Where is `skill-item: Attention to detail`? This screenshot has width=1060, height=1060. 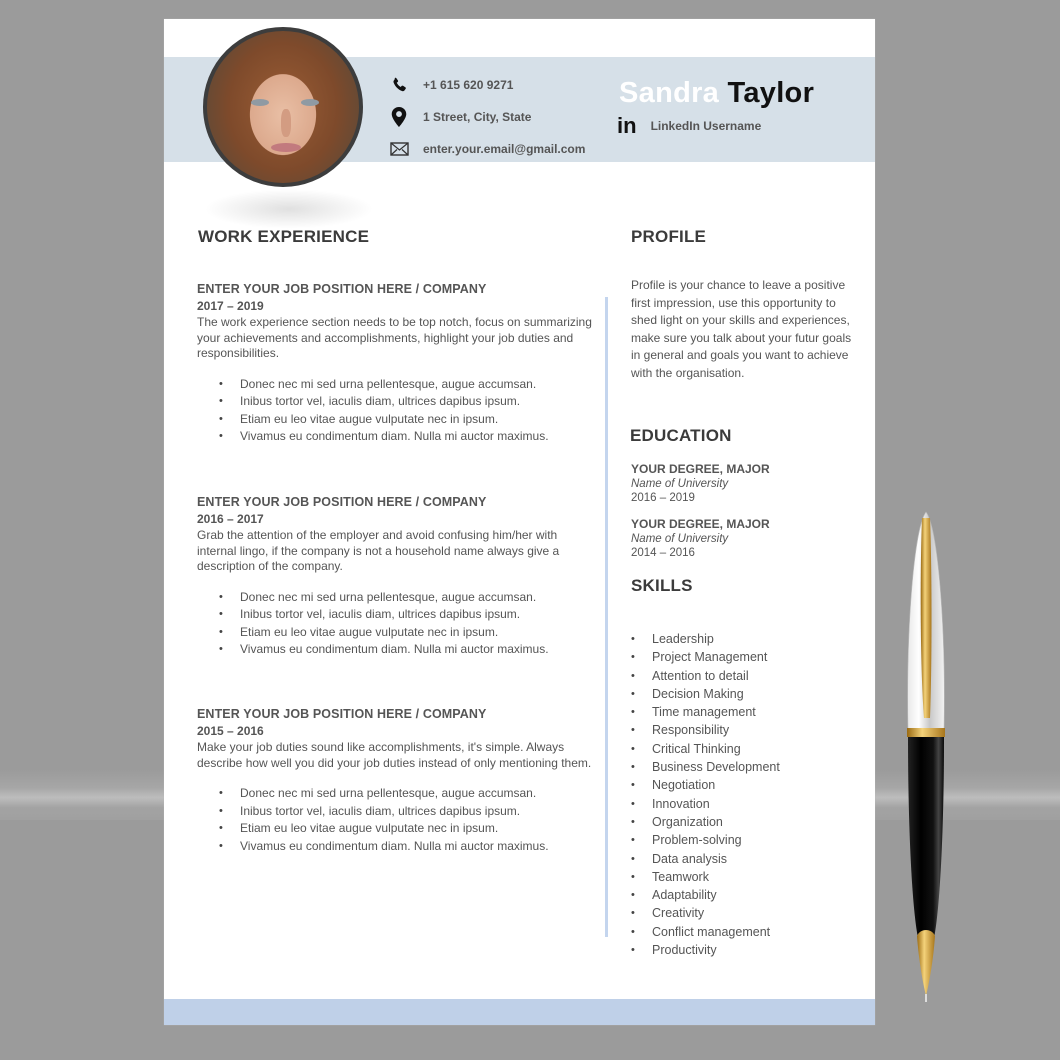
skill-item: Attention to detail is located at coordinates (705, 676).